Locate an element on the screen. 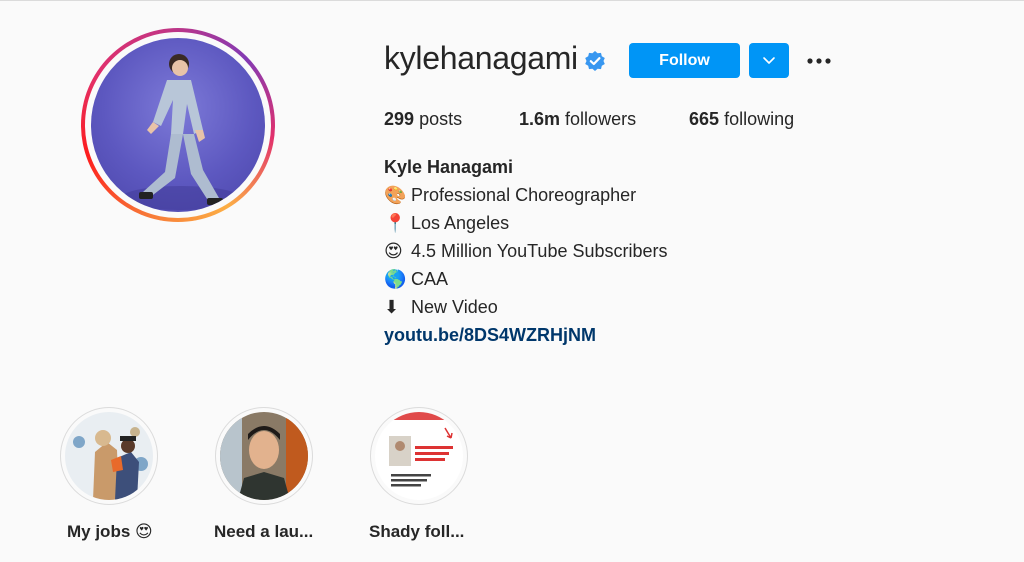 Image resolution: width=1024 pixels, height=562 pixels. posts-stat: 299 posts is located at coordinates (423, 119).